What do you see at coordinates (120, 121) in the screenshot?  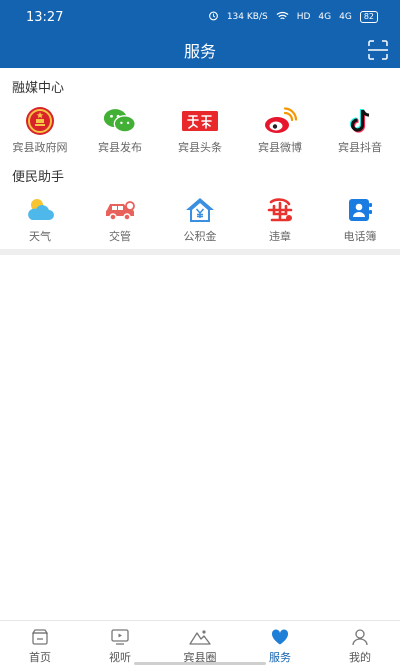 I see `wechat-icon` at bounding box center [120, 121].